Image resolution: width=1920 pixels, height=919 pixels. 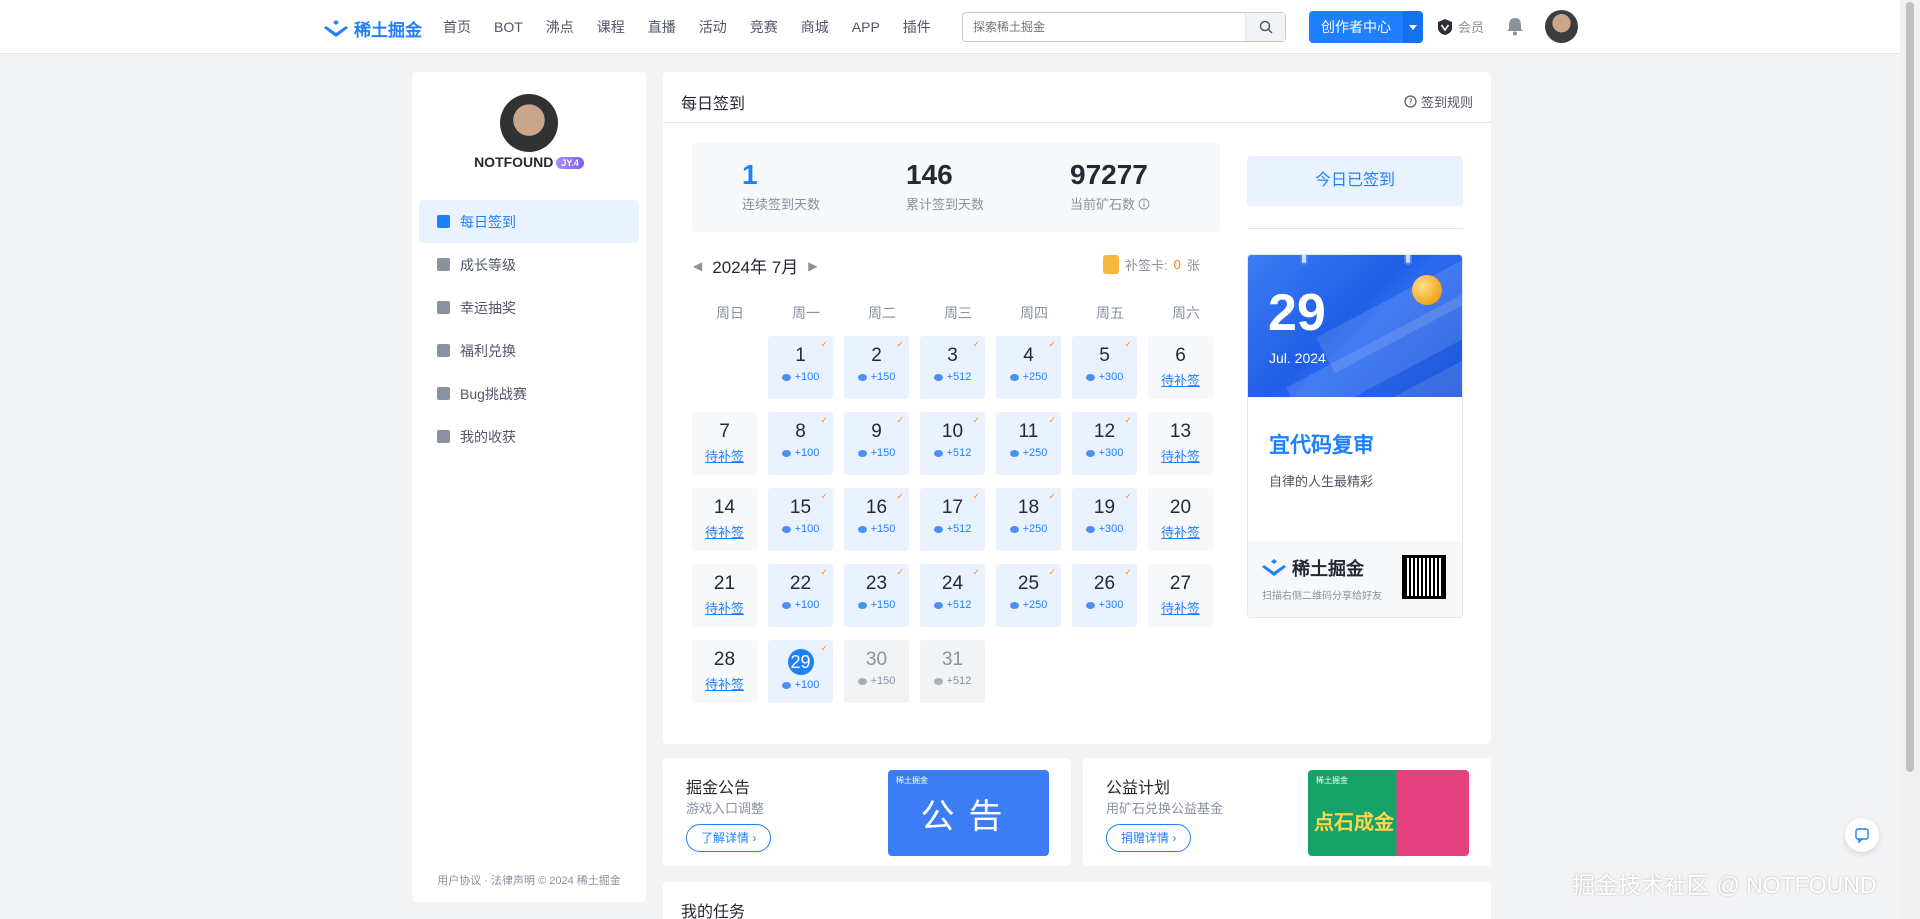 I want to click on user-avatar, so click(x=1561, y=26).